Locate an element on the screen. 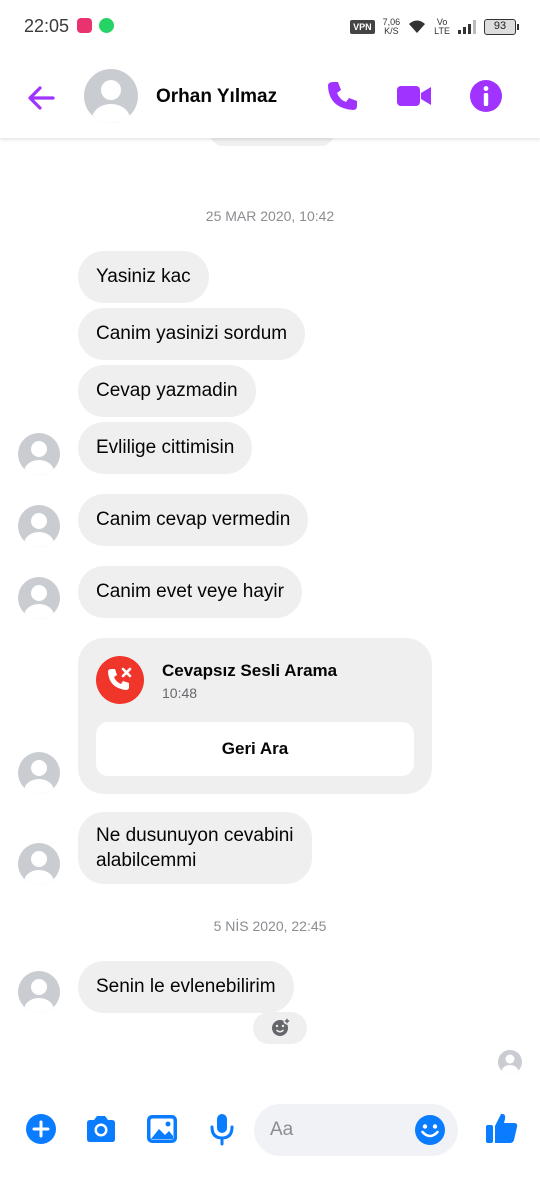  message-bubble: Senin le evlenebilirim is located at coordinates (186, 987).